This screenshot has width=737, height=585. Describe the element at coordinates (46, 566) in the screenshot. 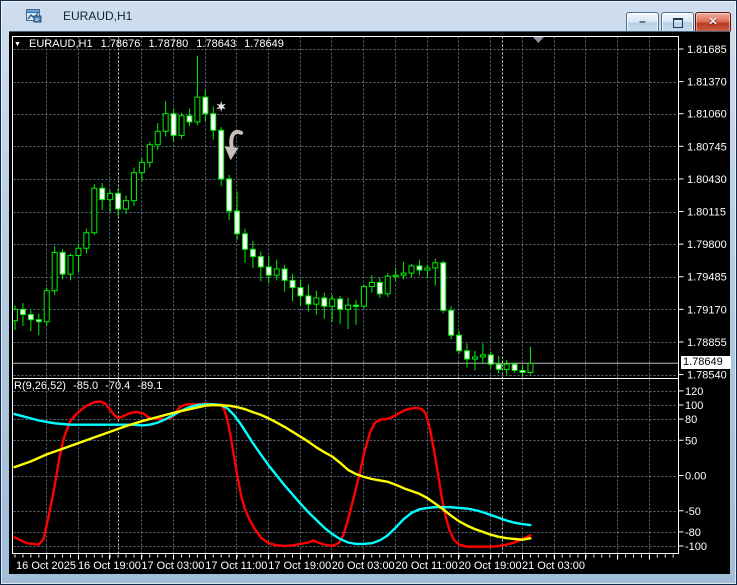

I see `time-label: 16 Oct 2025` at that location.